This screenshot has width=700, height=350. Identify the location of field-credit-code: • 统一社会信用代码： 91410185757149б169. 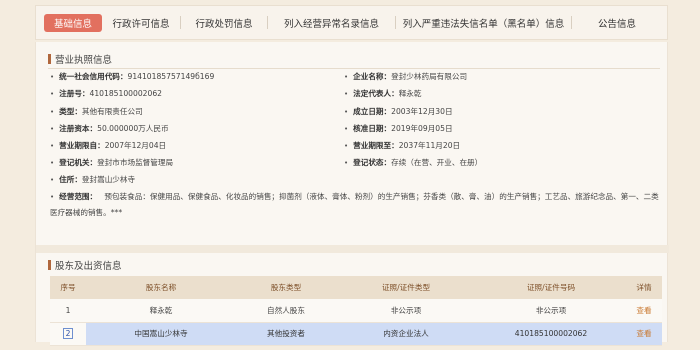
(132, 76).